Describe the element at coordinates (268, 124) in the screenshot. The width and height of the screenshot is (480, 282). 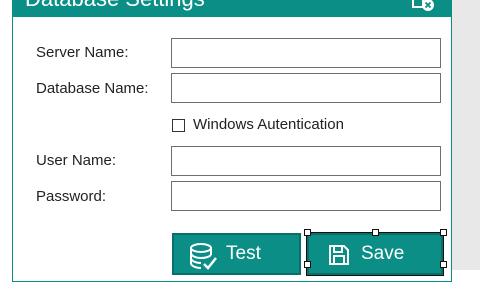
I see `windows-auth-label: Windows Autentication` at that location.